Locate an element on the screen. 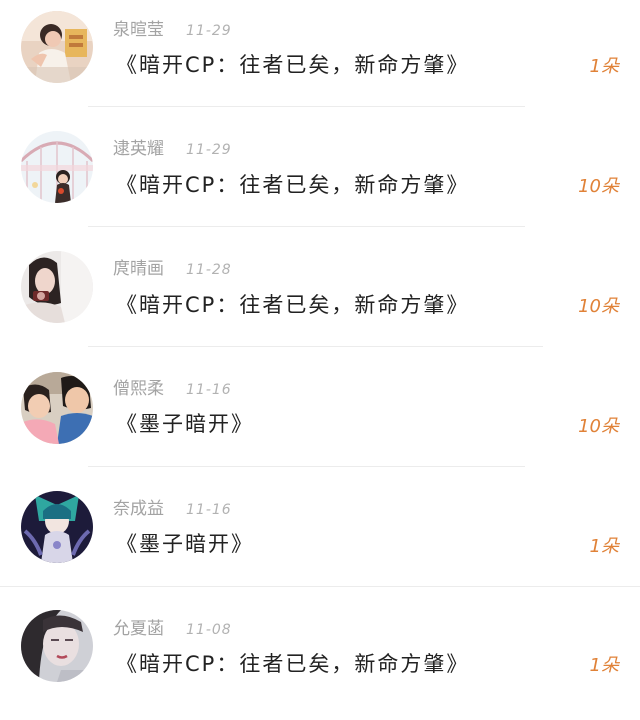 The image size is (640, 720). gift-date: 11-28 is located at coordinates (209, 270).